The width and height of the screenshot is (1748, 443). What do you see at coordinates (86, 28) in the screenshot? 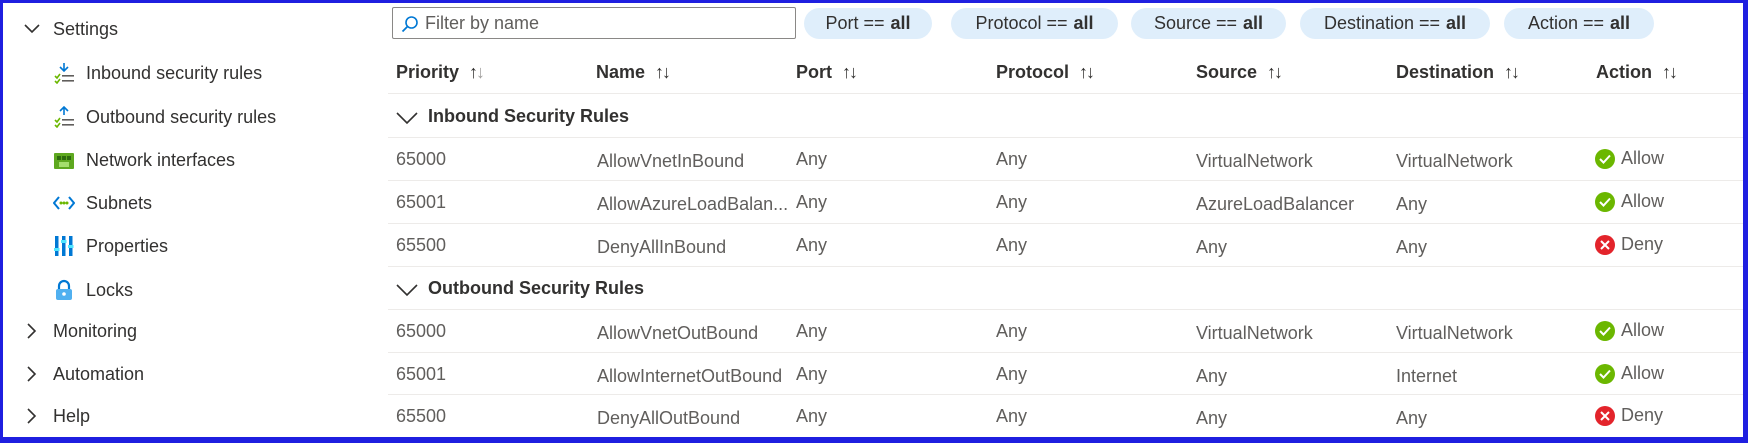
I see `sidebar-group-label: Settings` at bounding box center [86, 28].